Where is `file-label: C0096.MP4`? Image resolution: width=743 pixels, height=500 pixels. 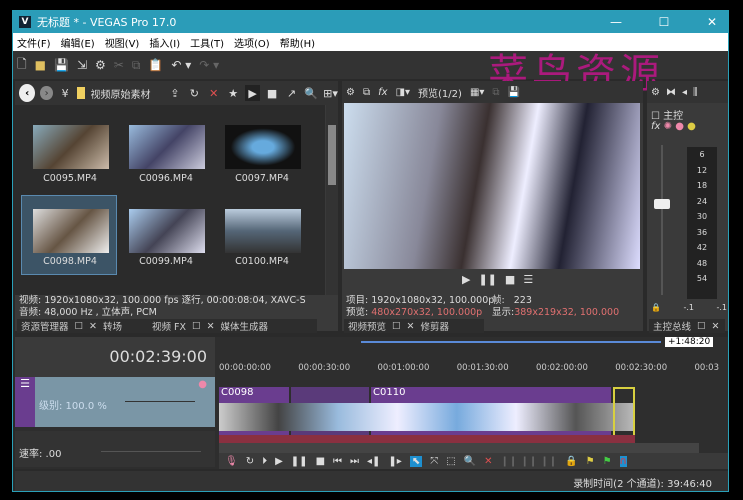
file-label: C0096.MP4 is located at coordinates (166, 178).